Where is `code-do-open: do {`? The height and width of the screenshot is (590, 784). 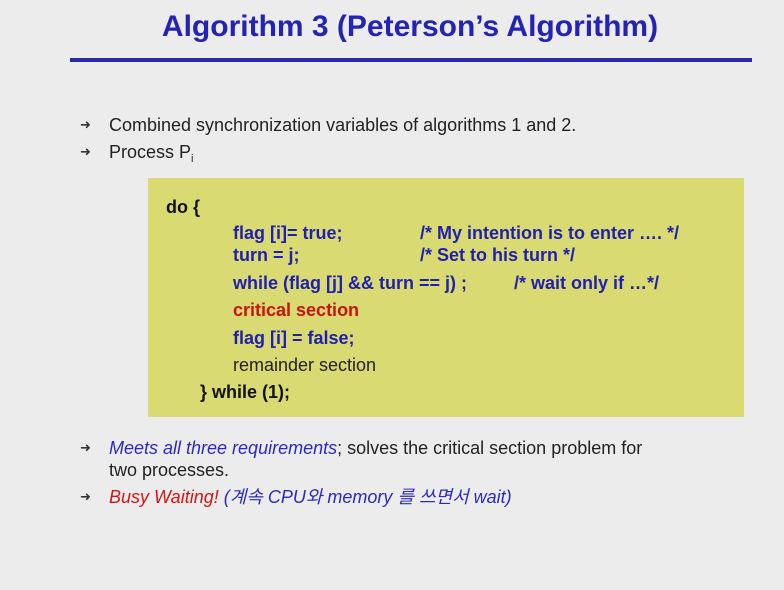 code-do-open: do { is located at coordinates (183, 207).